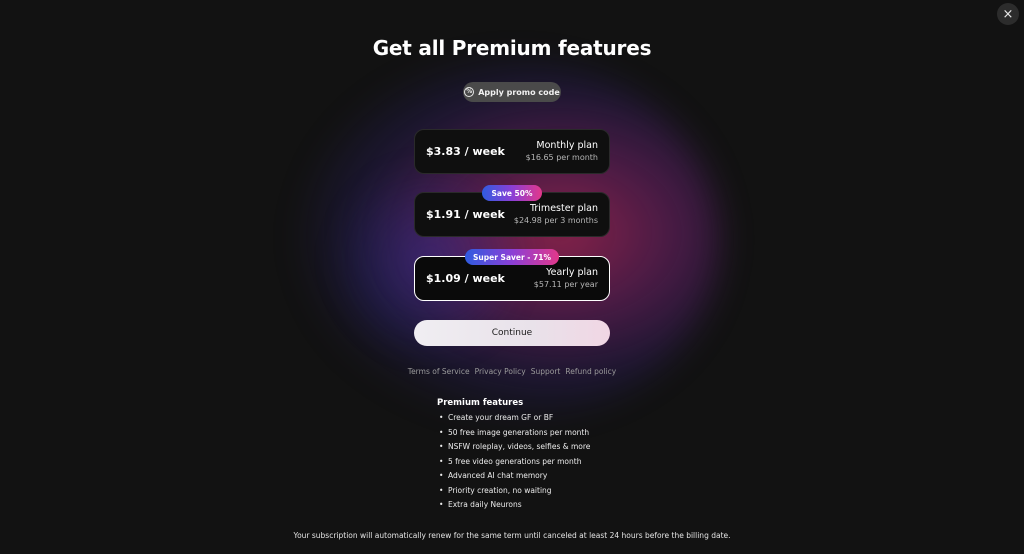  Describe the element at coordinates (555, 220) in the screenshot. I see `plan-subprice: $24.98 per 3 months` at that location.